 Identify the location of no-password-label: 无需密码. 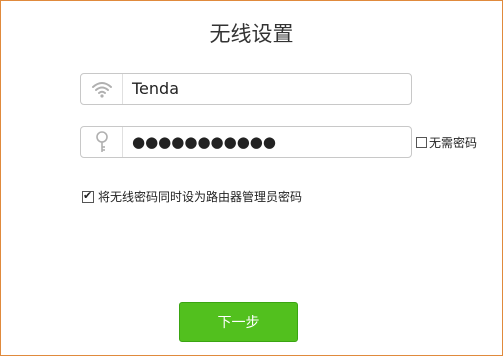
(453, 143).